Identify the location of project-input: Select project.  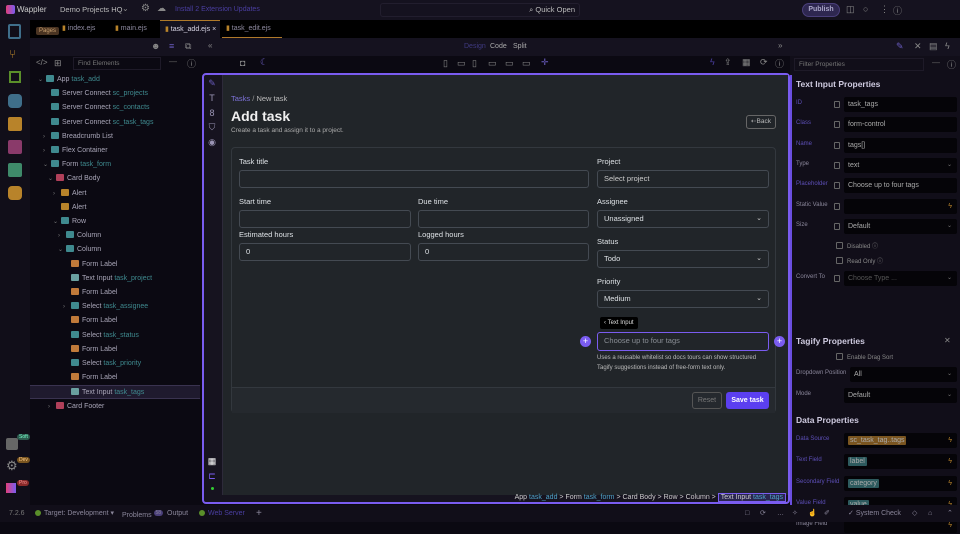
(683, 179).